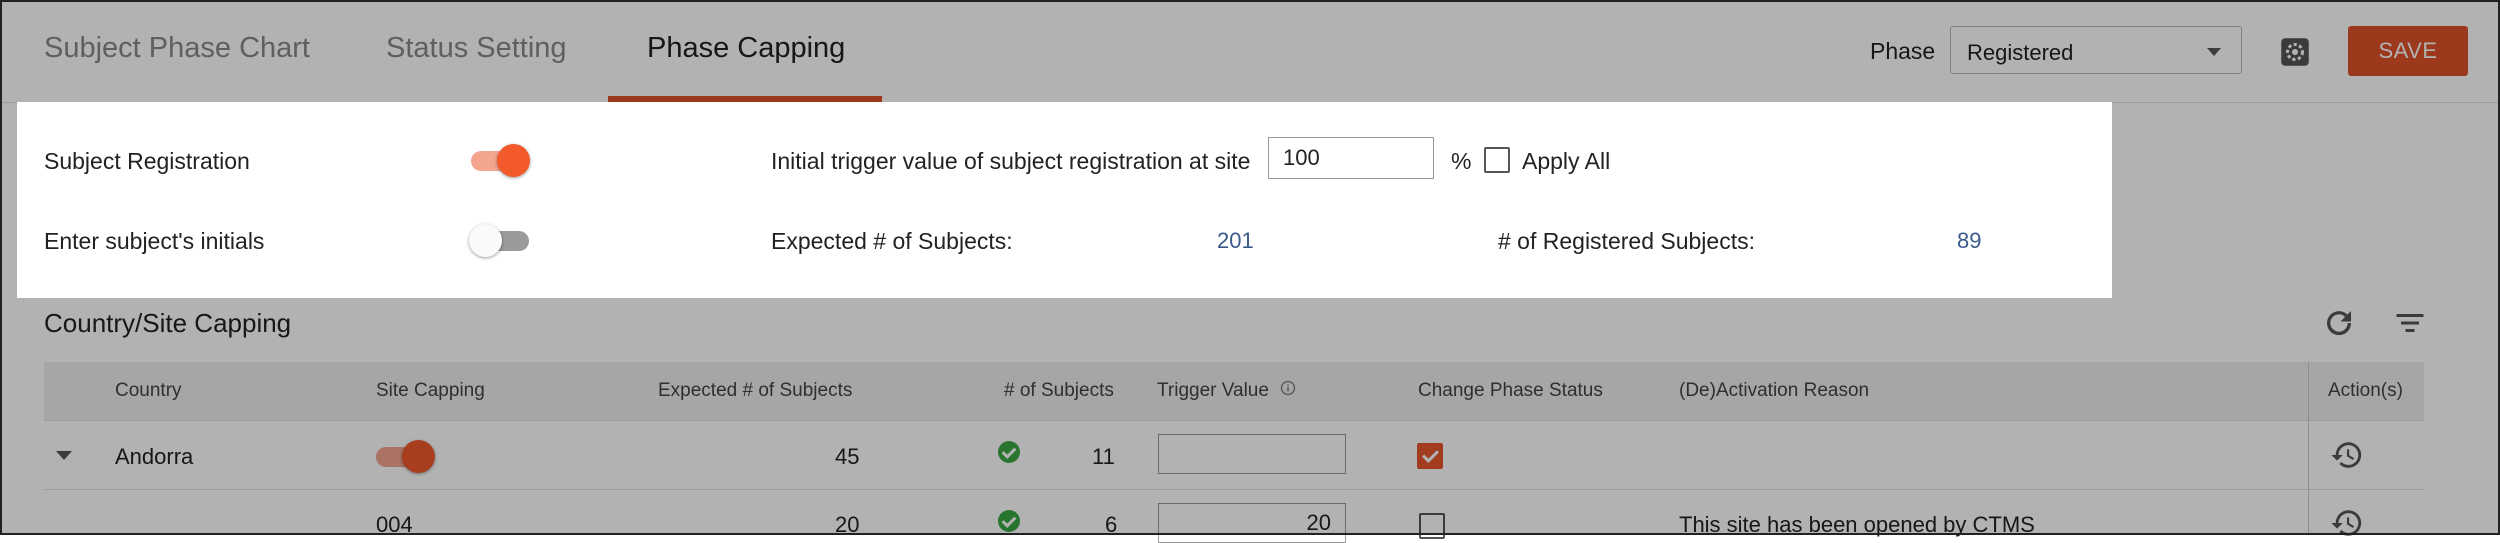 This screenshot has width=2500, height=543. What do you see at coordinates (1103, 456) in the screenshot?
I see `row-subjects: 11` at bounding box center [1103, 456].